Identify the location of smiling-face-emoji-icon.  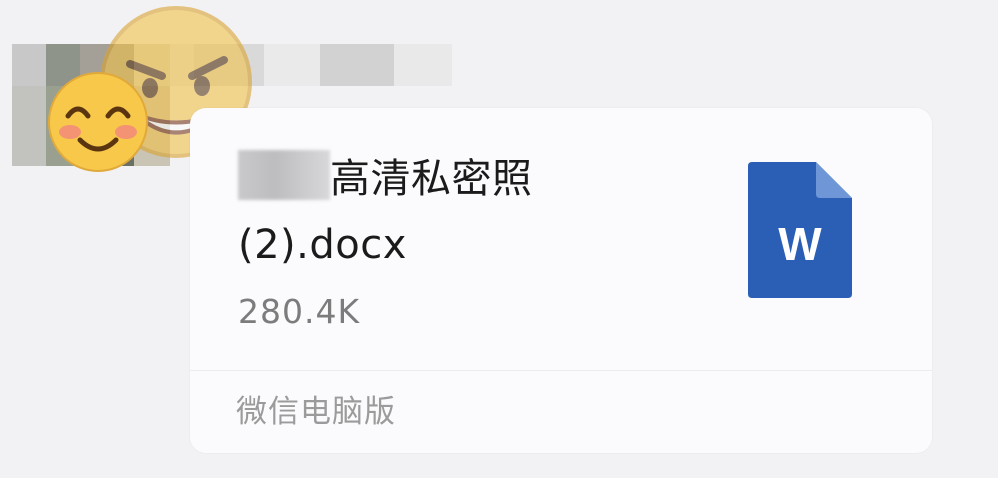
(98, 122).